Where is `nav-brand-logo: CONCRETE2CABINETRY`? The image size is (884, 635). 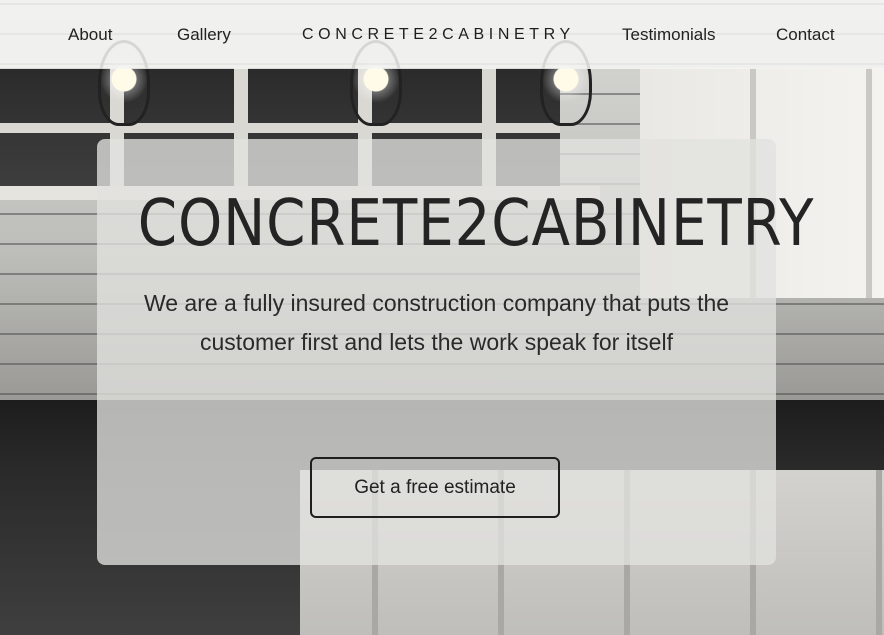 nav-brand-logo: CONCRETE2CABINETRY is located at coordinates (438, 35).